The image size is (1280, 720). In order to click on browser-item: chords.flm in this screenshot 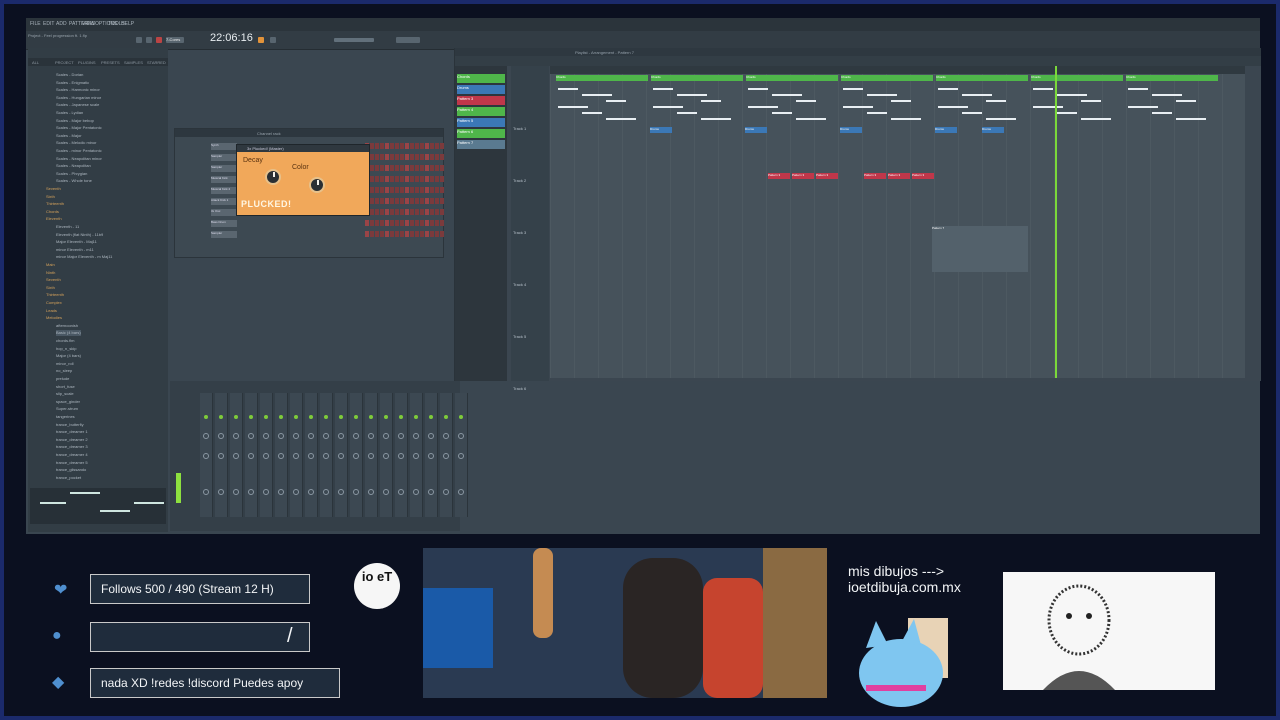, I will do `click(65, 341)`.